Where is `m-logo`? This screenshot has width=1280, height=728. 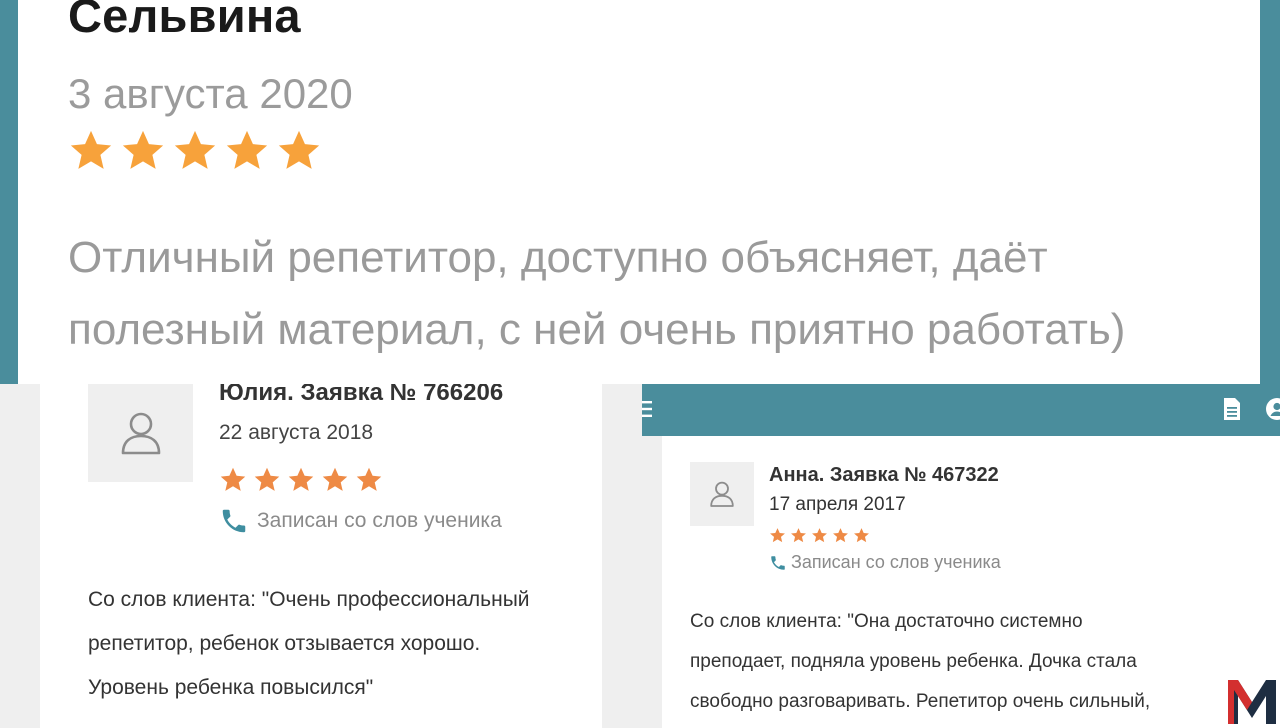
m-logo is located at coordinates (1252, 702).